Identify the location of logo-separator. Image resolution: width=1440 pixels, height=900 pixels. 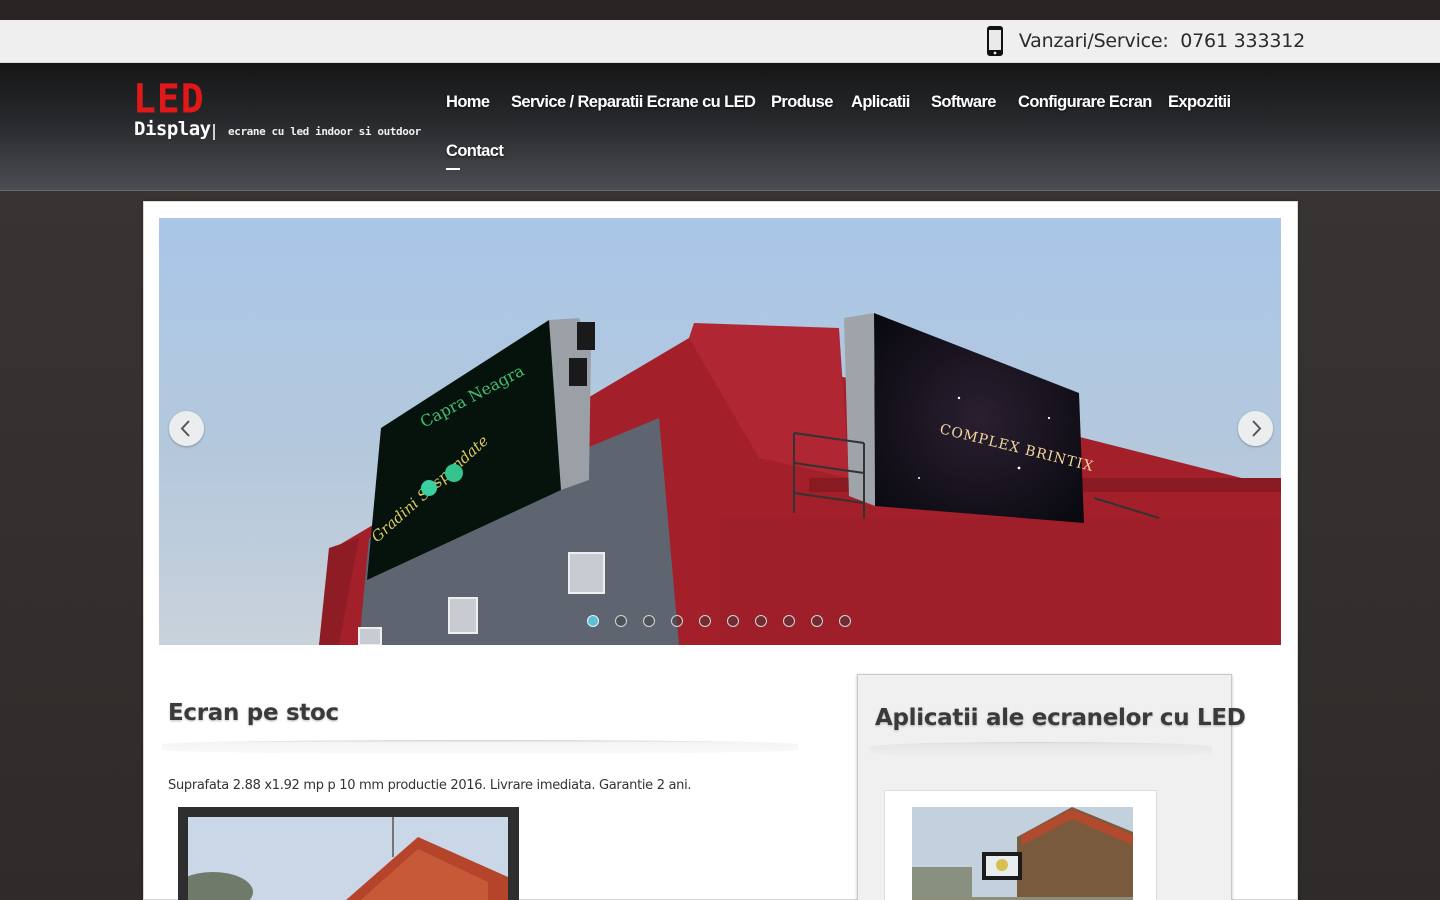
(214, 132).